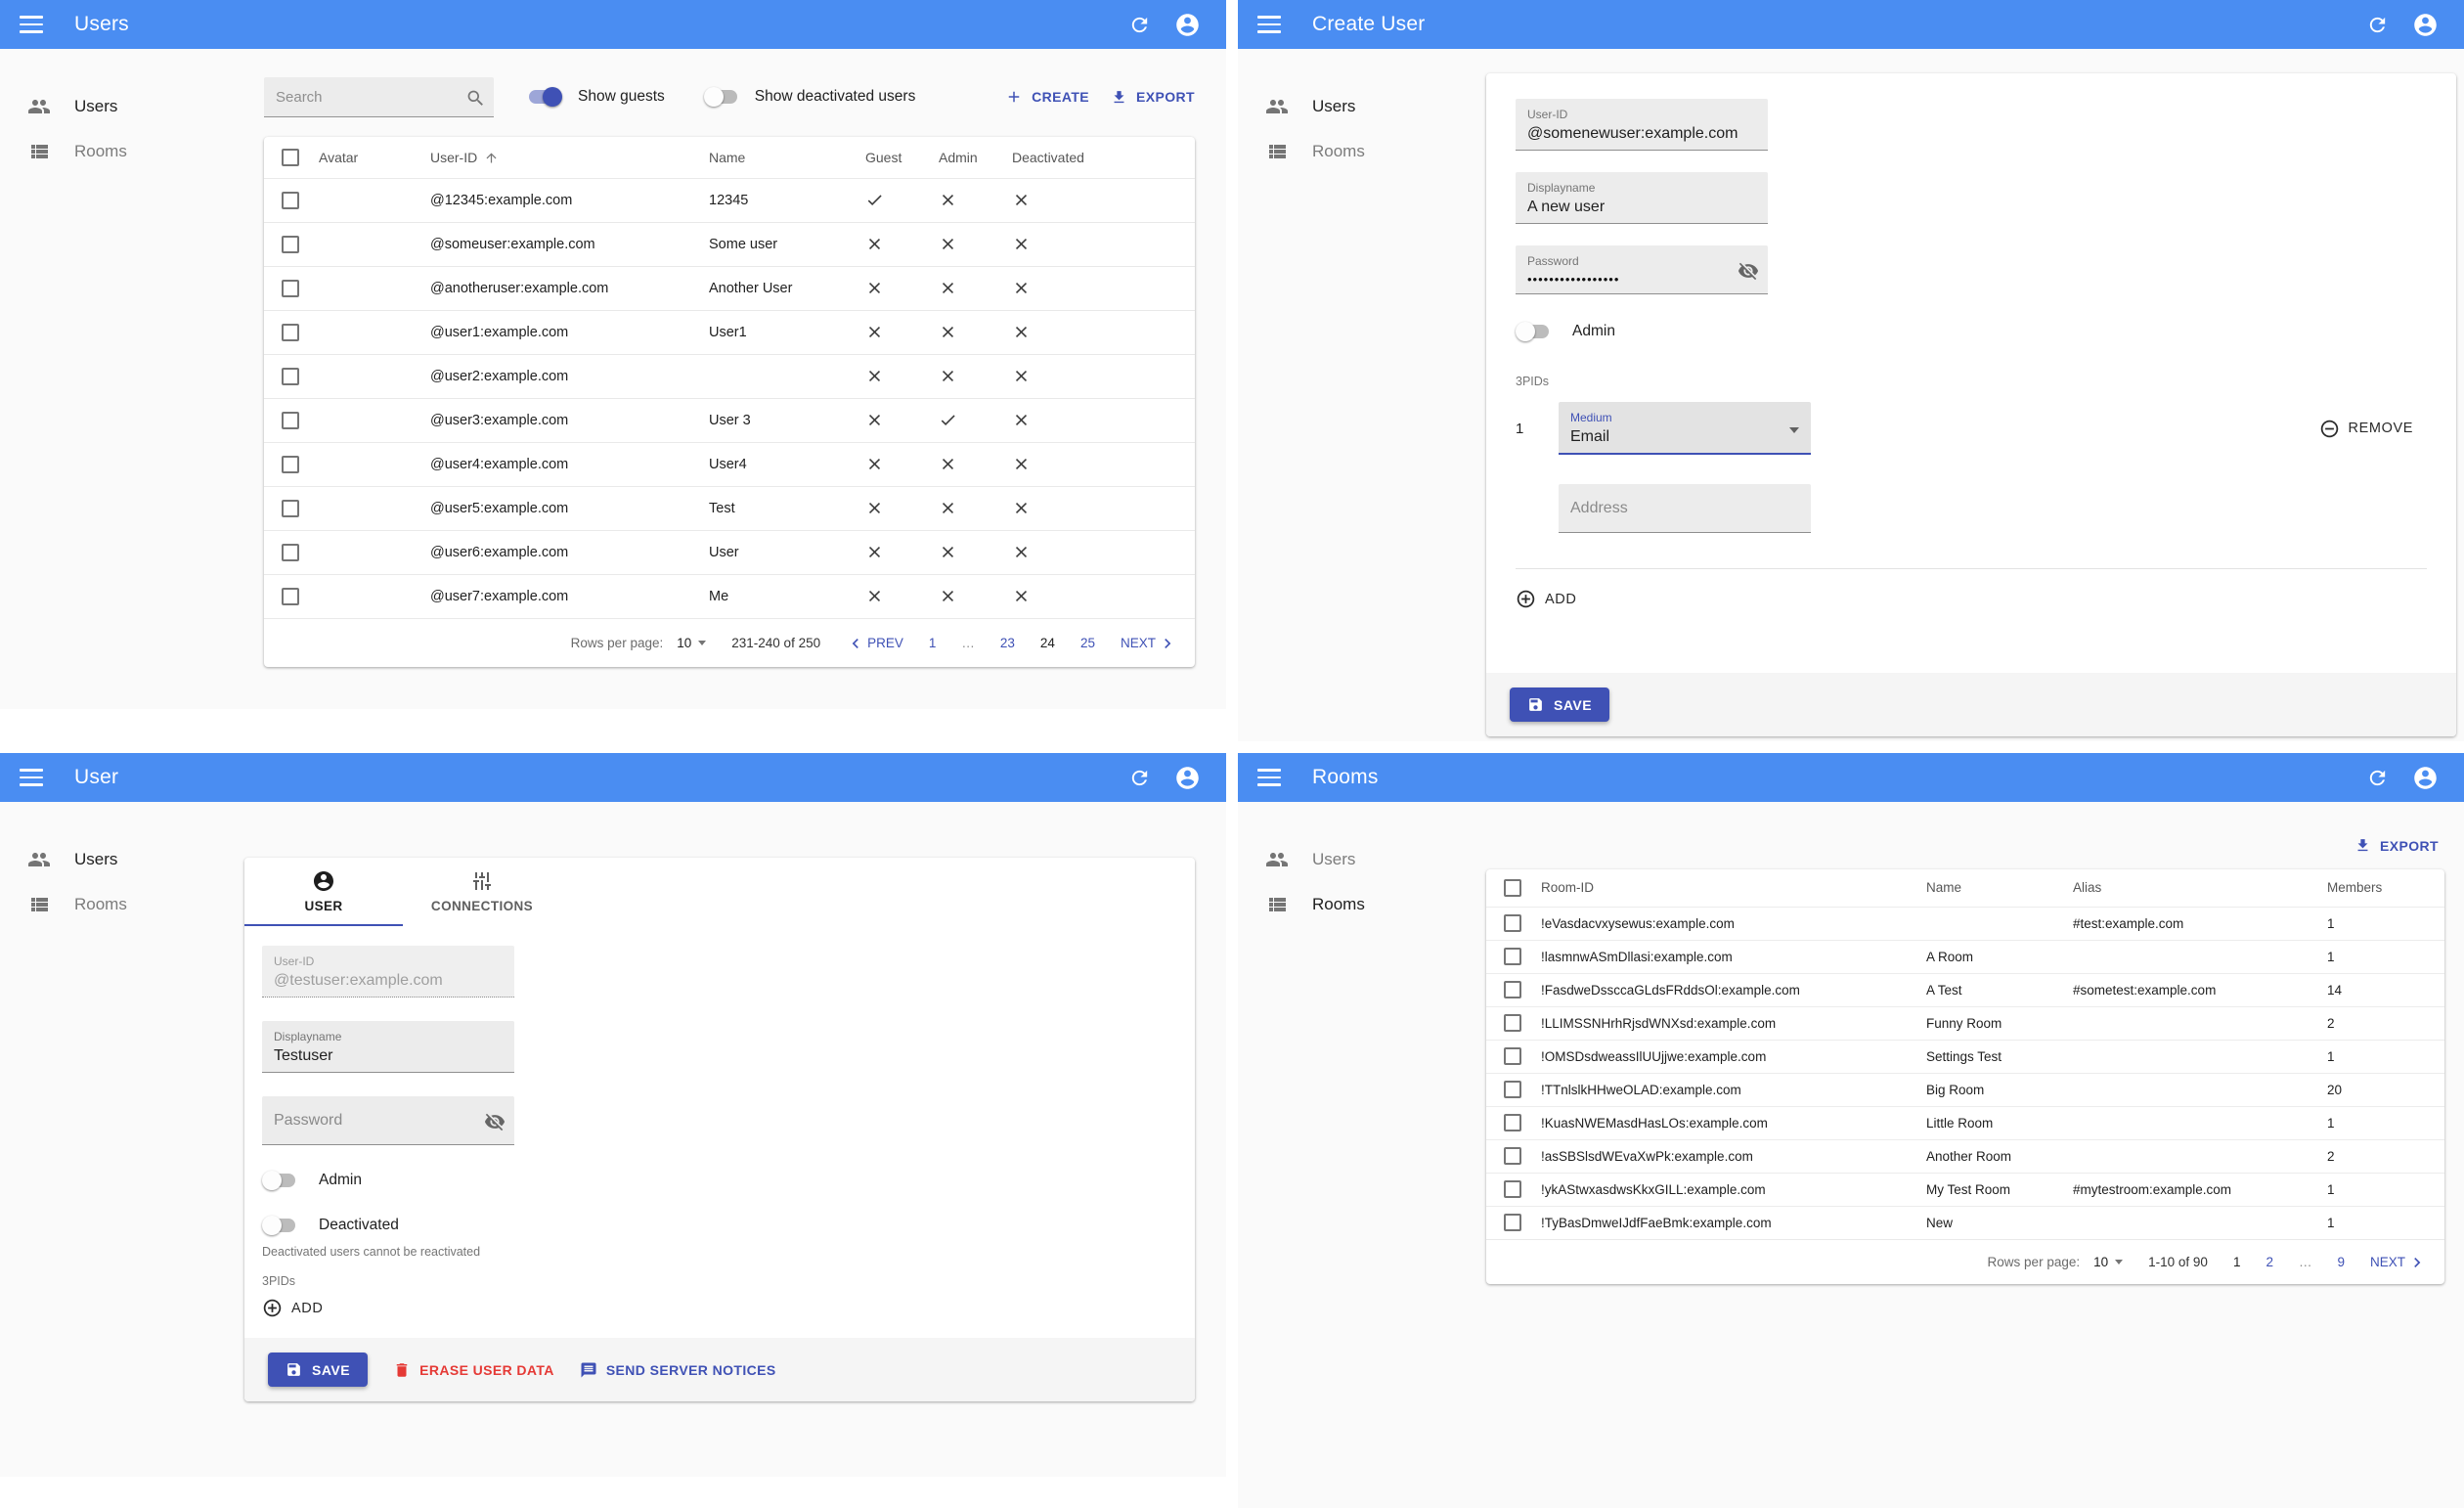 The height and width of the screenshot is (1508, 2464). What do you see at coordinates (1999, 888) in the screenshot?
I see `col-header-name: Name` at bounding box center [1999, 888].